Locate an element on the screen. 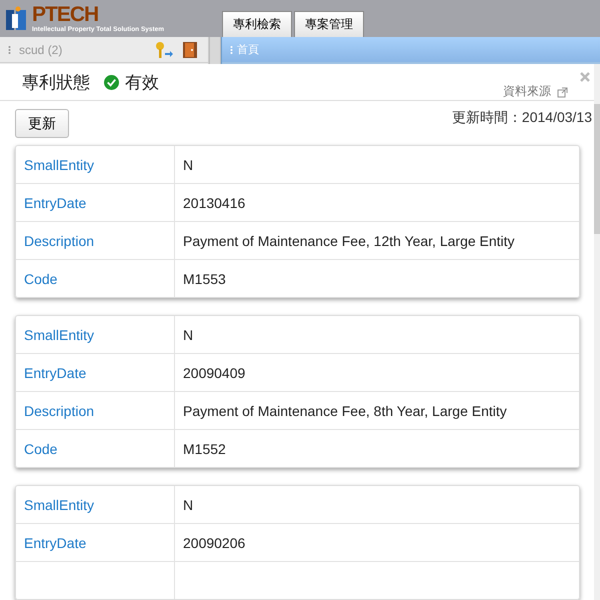 This screenshot has width=600, height=600. field-value: M1553 is located at coordinates (204, 279).